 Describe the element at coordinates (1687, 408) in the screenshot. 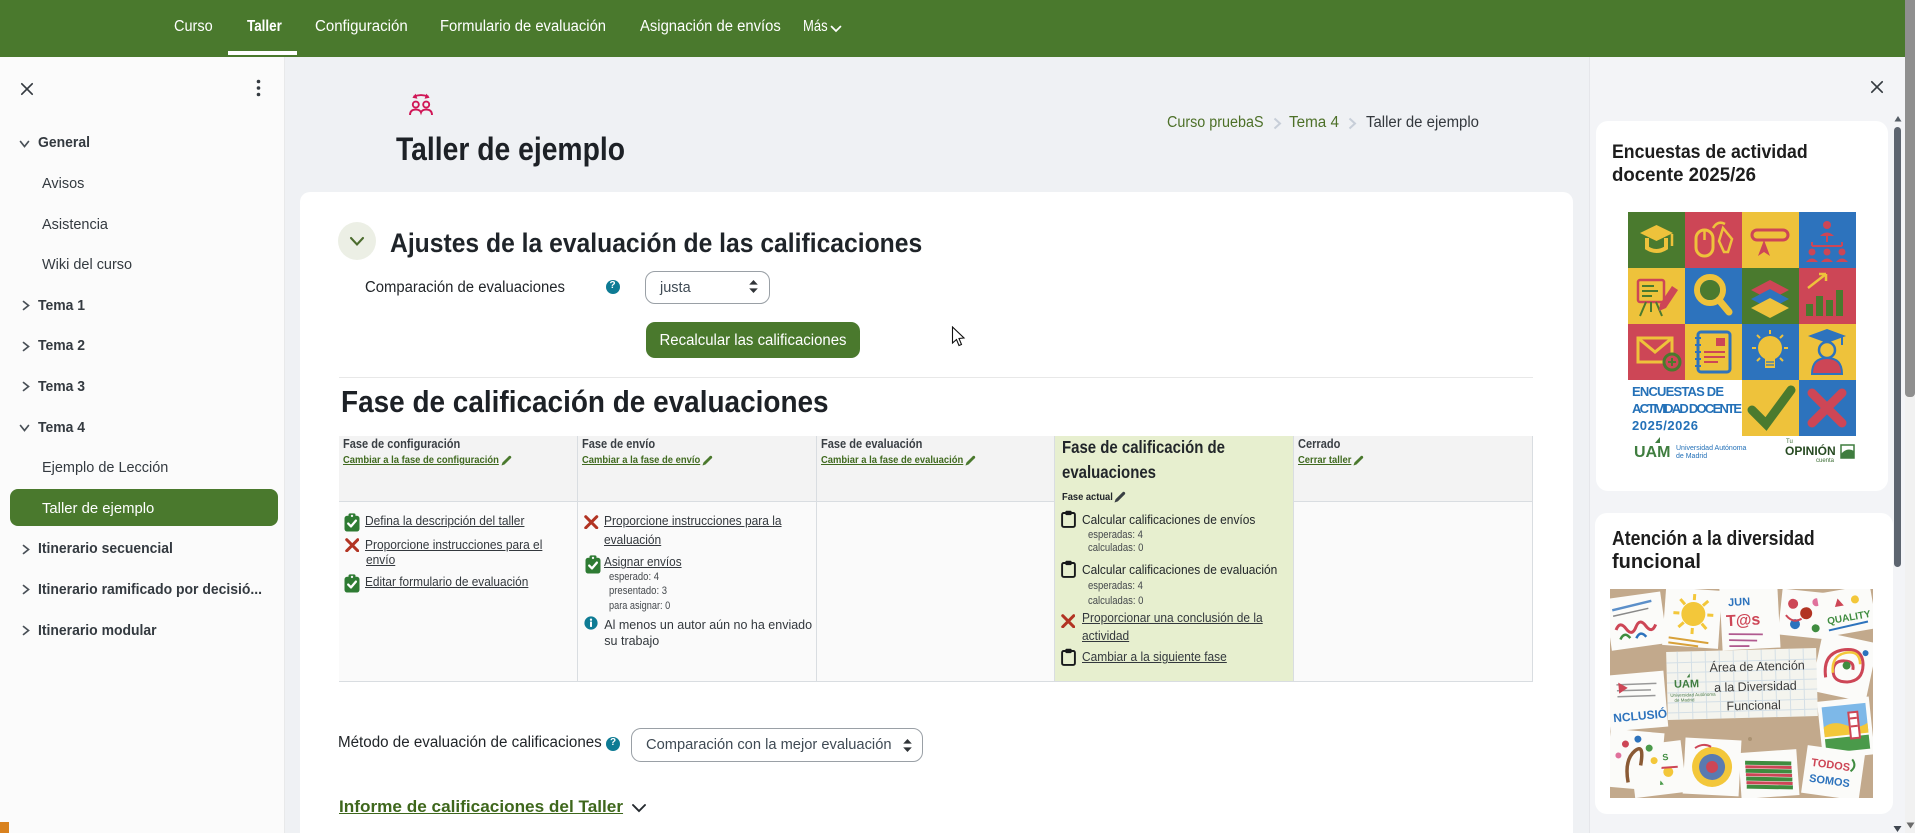

I see `svg-text: ACTIVIDAD DOCENTE` at that location.